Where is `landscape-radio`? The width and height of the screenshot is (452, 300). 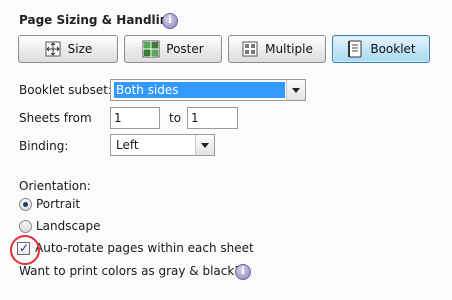
landscape-radio is located at coordinates (25, 226).